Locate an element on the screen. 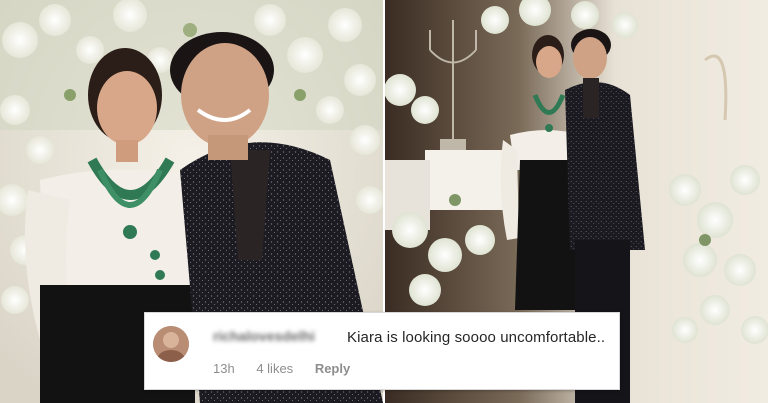  comment-username: richalovesdelhi is located at coordinates (264, 336).